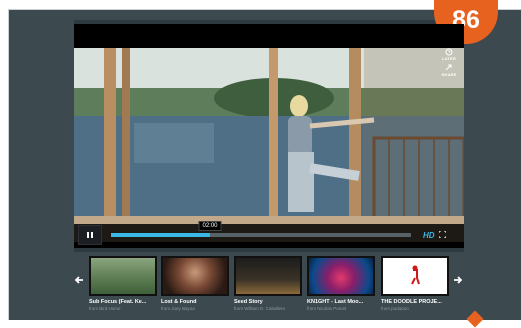 The height and width of the screenshot is (328, 521). What do you see at coordinates (210, 226) in the screenshot?
I see `timecode-tooltip: 02:00` at bounding box center [210, 226].